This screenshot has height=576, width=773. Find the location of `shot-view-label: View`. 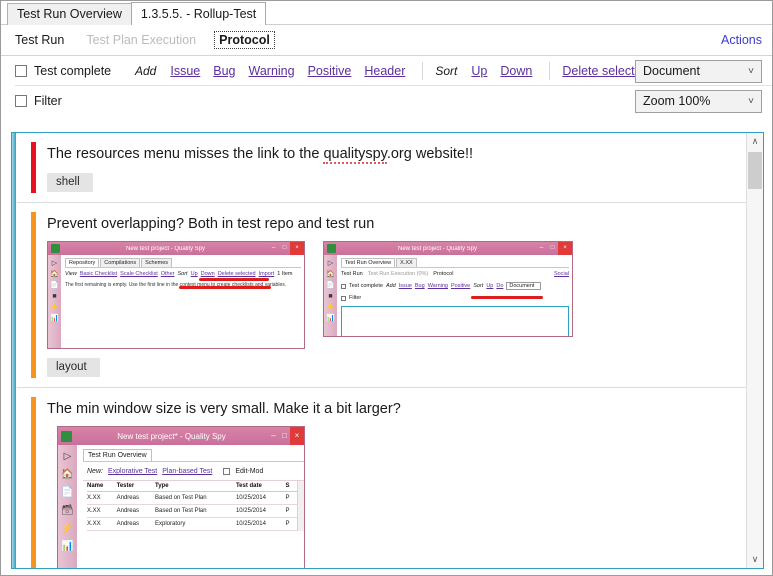

shot-view-label: View is located at coordinates (71, 274).